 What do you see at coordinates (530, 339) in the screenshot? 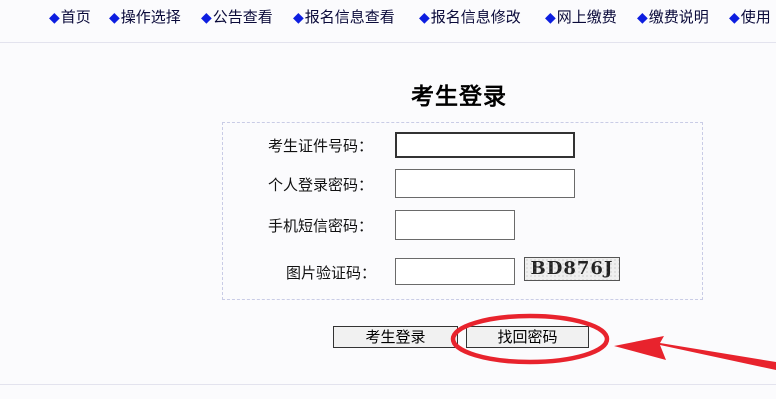
I see `highlight-circle` at bounding box center [530, 339].